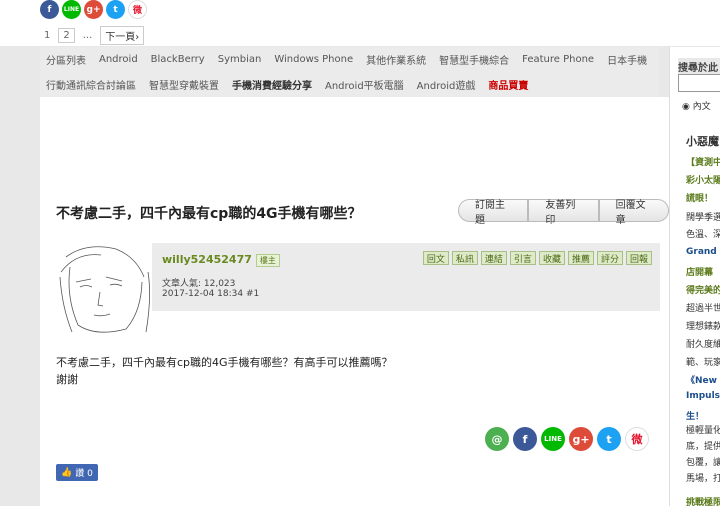  Describe the element at coordinates (184, 84) in the screenshot. I see `nav-item: 智慧型穿戴裝置` at that location.